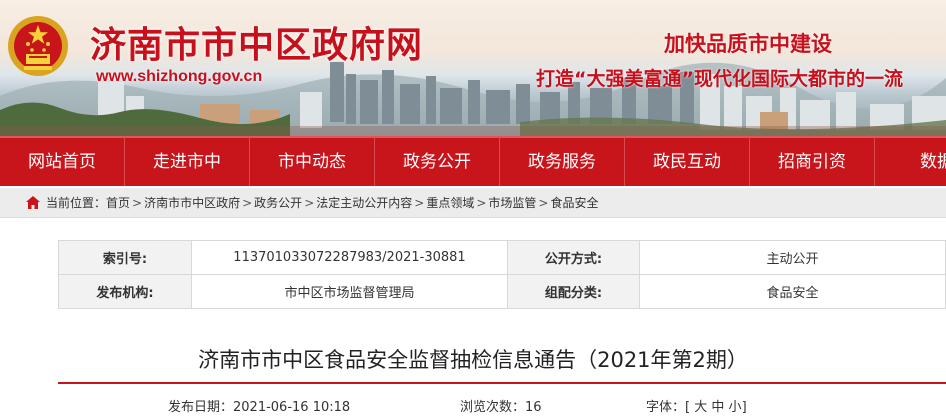 The width and height of the screenshot is (946, 417). What do you see at coordinates (744, 407) in the screenshot?
I see `font-bracket-close: ]` at bounding box center [744, 407].